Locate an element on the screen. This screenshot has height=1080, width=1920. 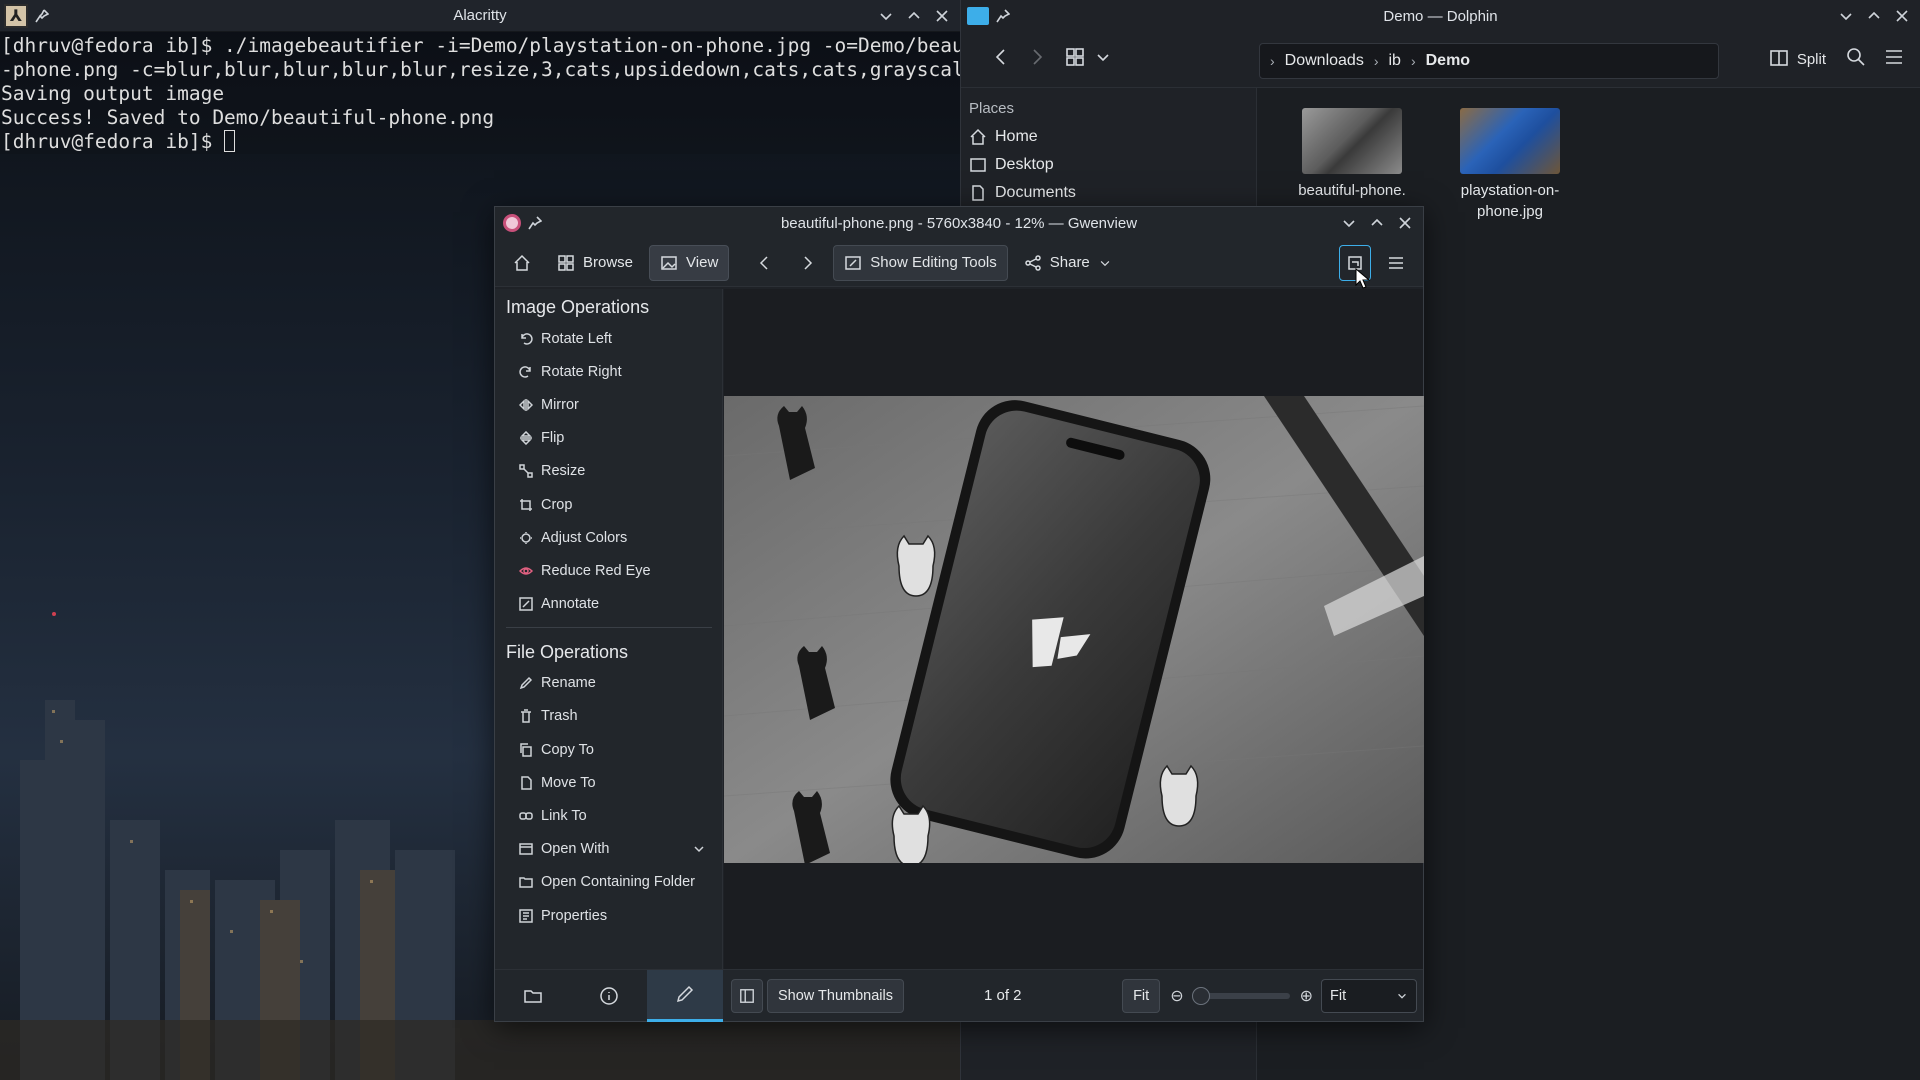
mirror-item: Mirror is located at coordinates (608, 404).